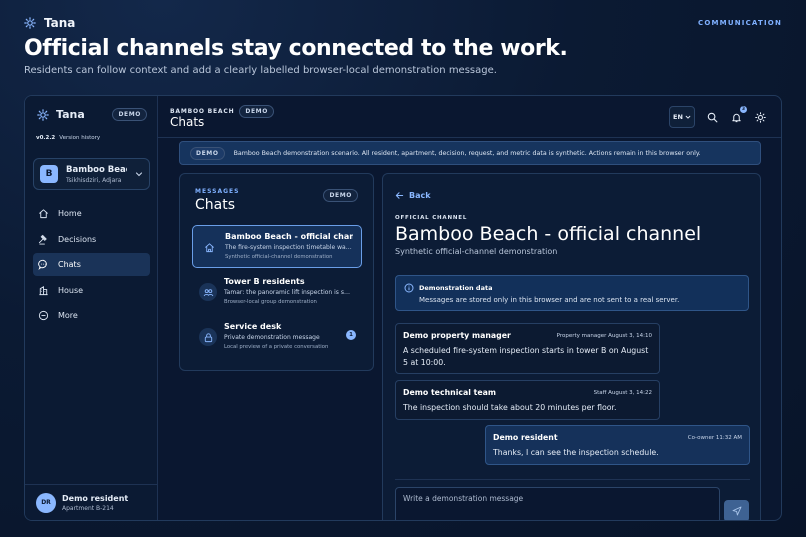  I want to click on main-header: BAMBOO BEACH DEMO Chats EN 3, so click(469, 117).